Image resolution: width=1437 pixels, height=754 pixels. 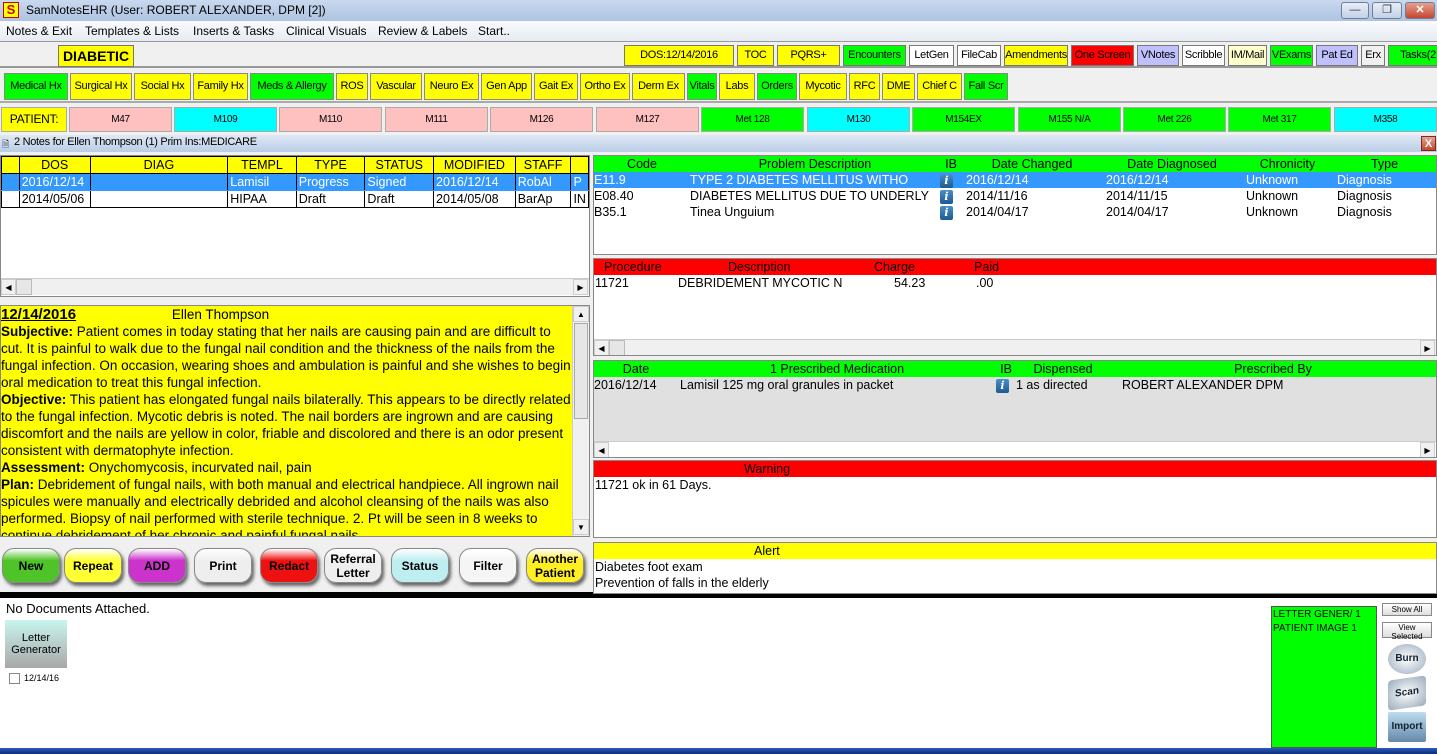 What do you see at coordinates (1069, 119) in the screenshot?
I see `measure-m155-n-a: M155 N/A` at bounding box center [1069, 119].